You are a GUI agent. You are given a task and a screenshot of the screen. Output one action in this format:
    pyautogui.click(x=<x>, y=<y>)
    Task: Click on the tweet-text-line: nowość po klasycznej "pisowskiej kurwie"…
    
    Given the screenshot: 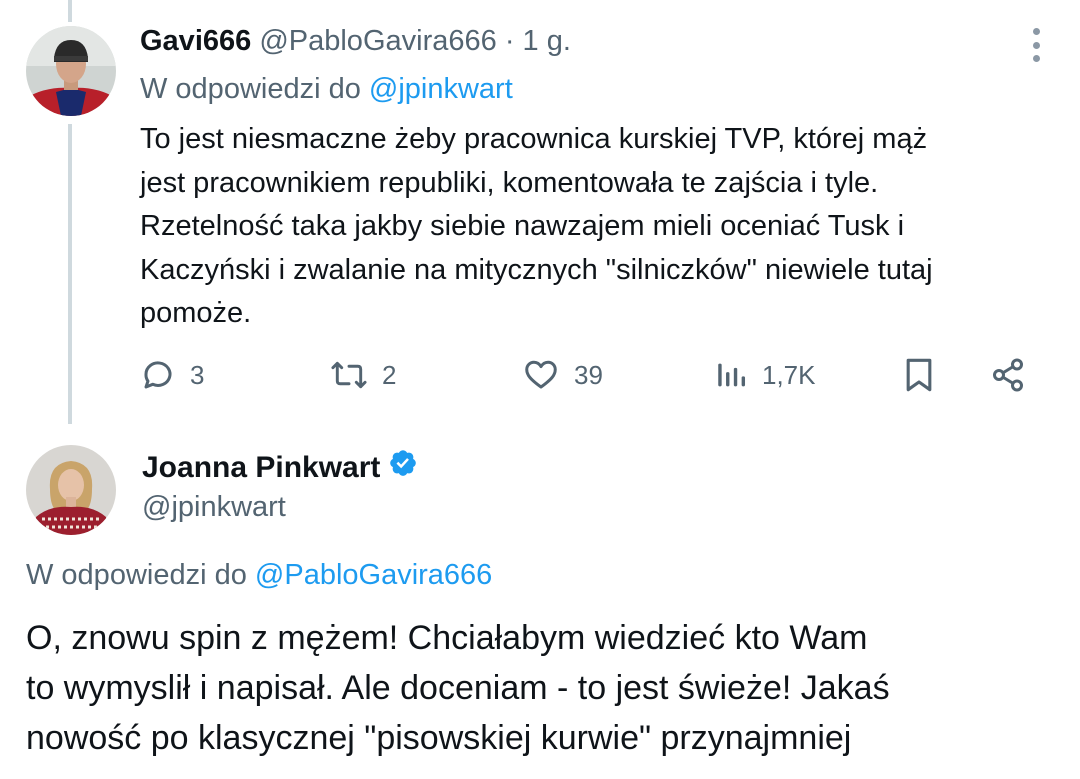 What is the action you would take?
    pyautogui.click(x=439, y=738)
    